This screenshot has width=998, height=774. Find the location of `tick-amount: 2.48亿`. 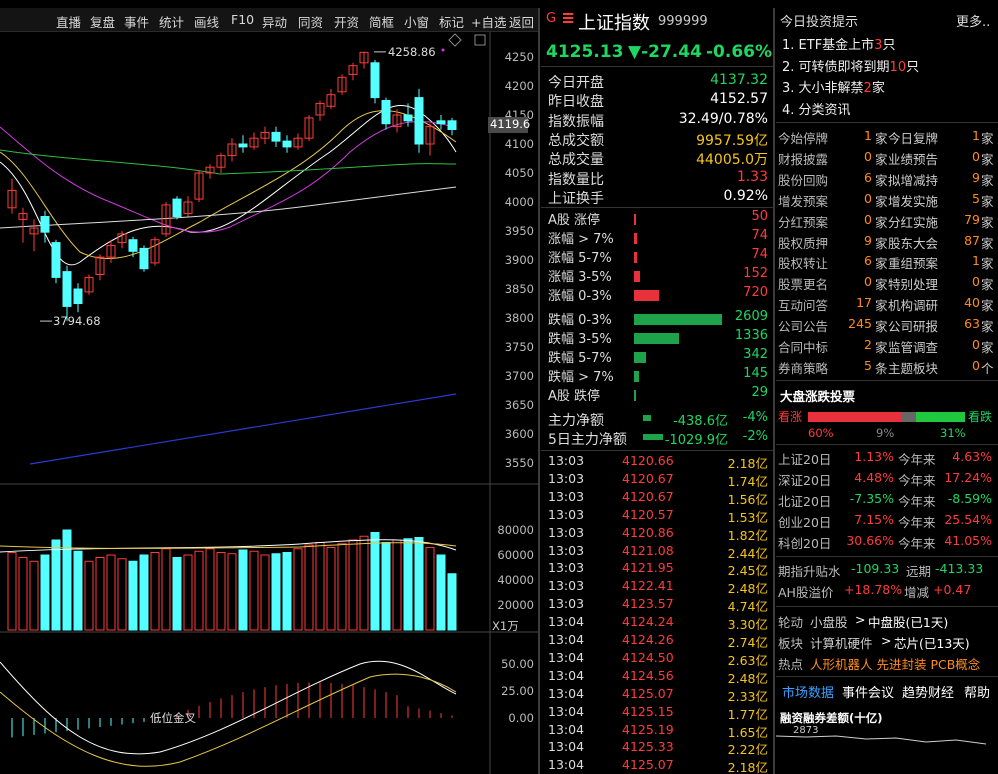

tick-amount: 2.48亿 is located at coordinates (747, 589).